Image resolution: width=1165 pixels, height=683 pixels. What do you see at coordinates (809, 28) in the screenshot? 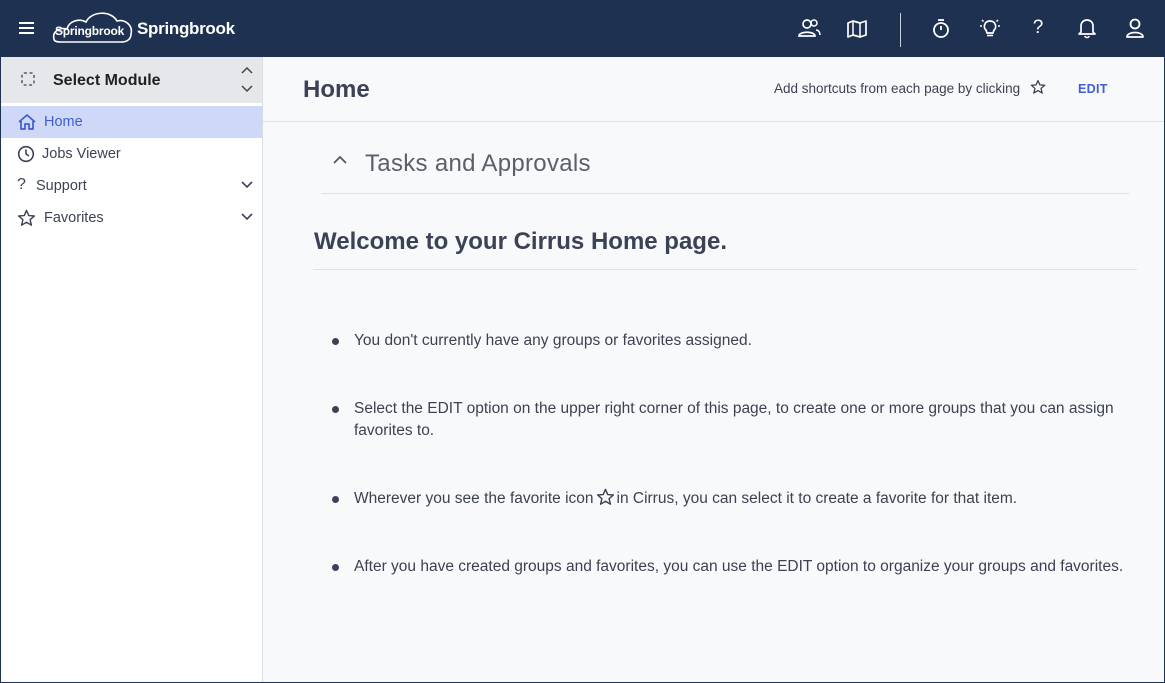
I see `users-icon` at bounding box center [809, 28].